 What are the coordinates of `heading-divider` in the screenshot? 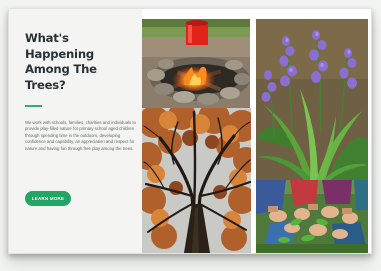 It's located at (33, 106).